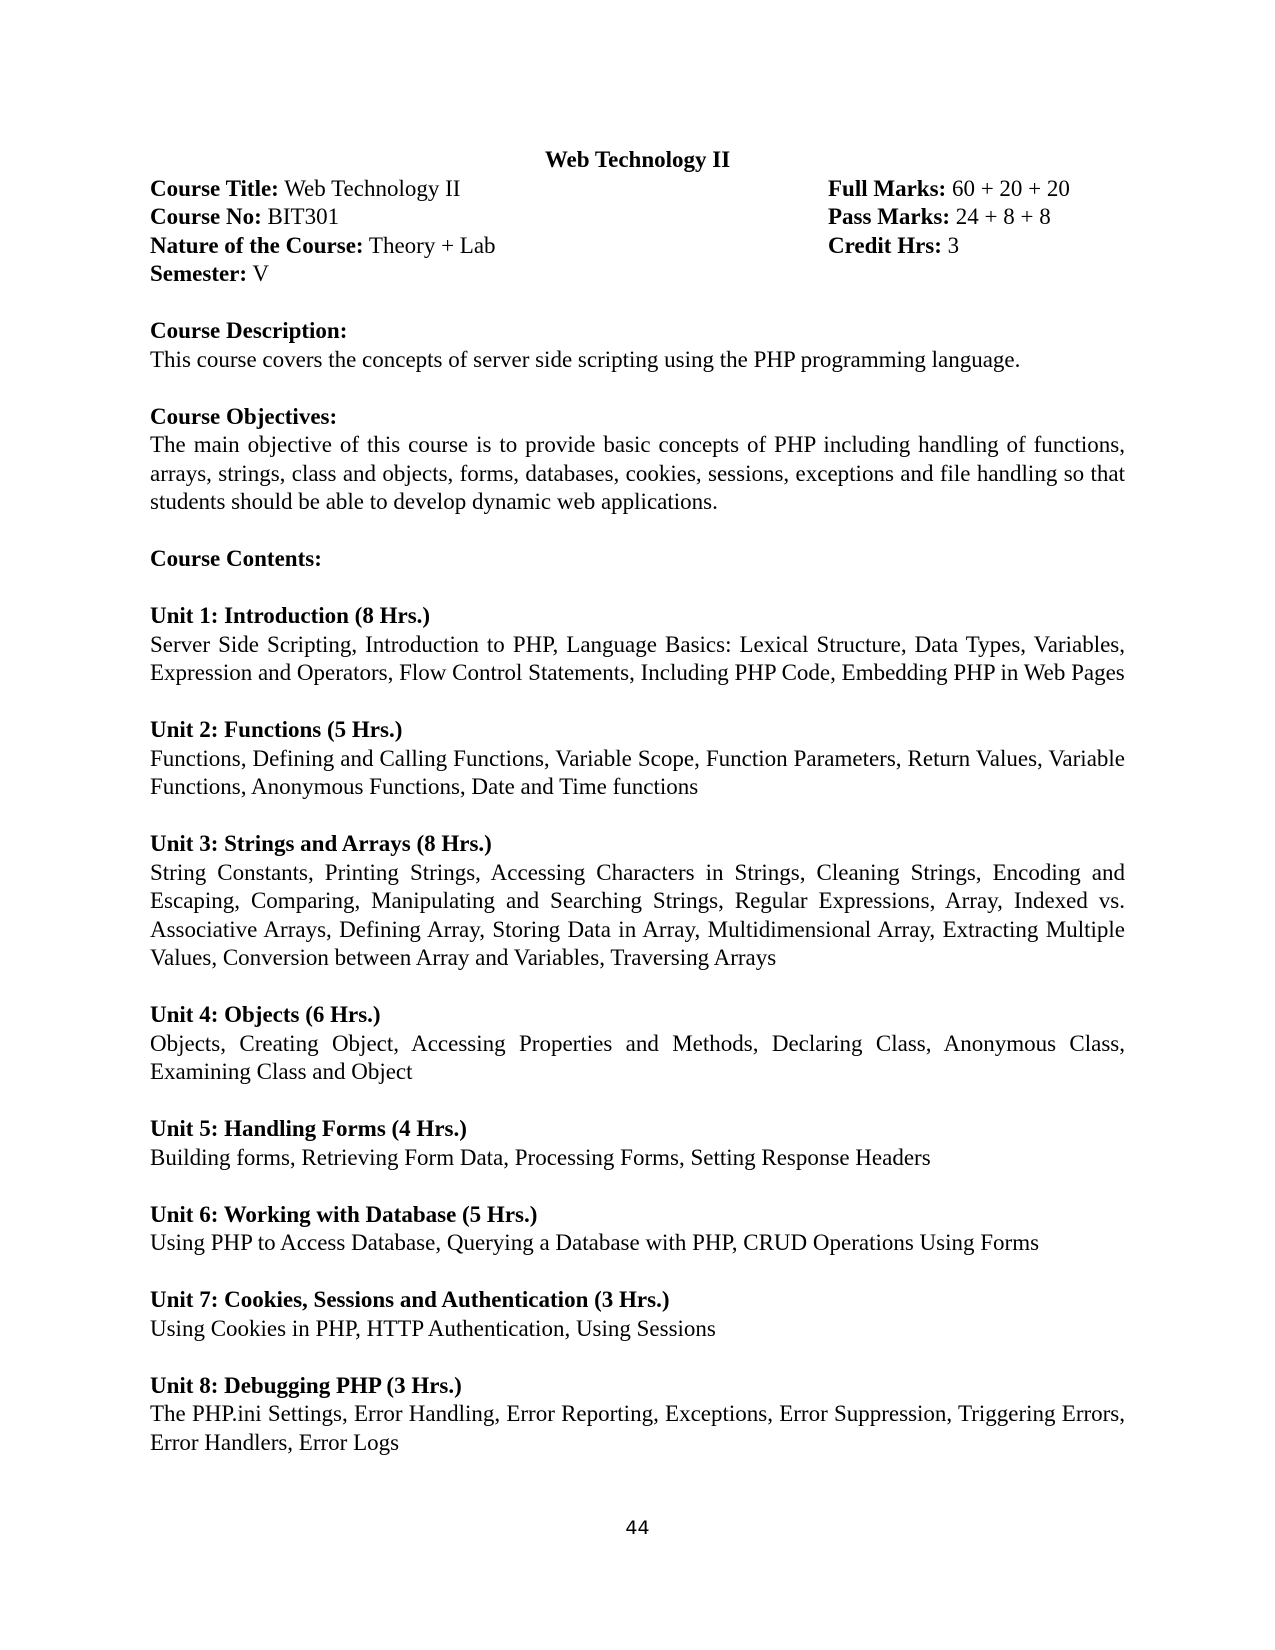 This screenshot has width=1275, height=1650. Describe the element at coordinates (206, 216) in the screenshot. I see `field-label: Course No:` at that location.